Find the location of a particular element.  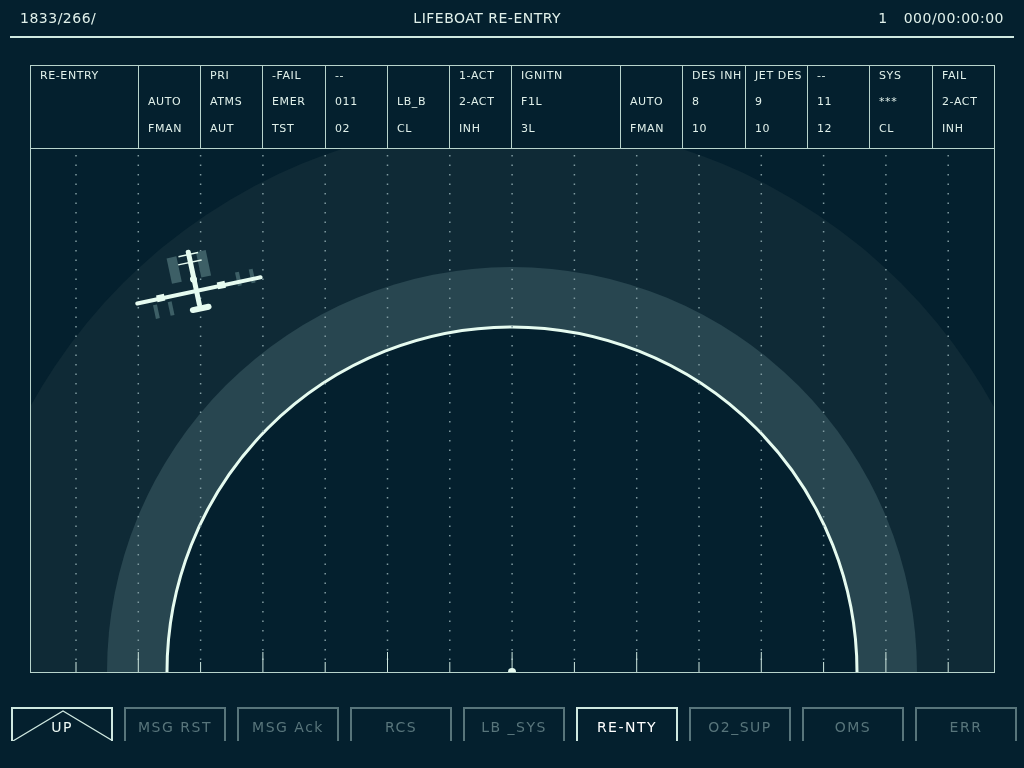

cell-text: 3L is located at coordinates (528, 128).